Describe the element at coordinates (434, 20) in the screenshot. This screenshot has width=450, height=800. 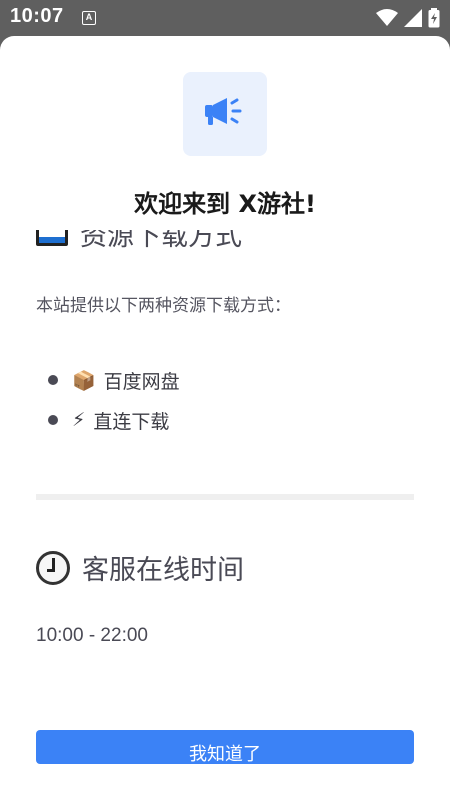
I see `battery-icon` at that location.